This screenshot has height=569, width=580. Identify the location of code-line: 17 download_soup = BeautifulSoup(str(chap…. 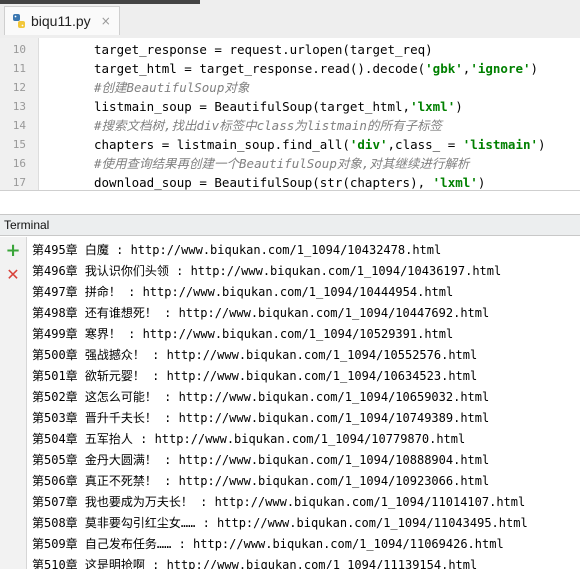
(290, 182).